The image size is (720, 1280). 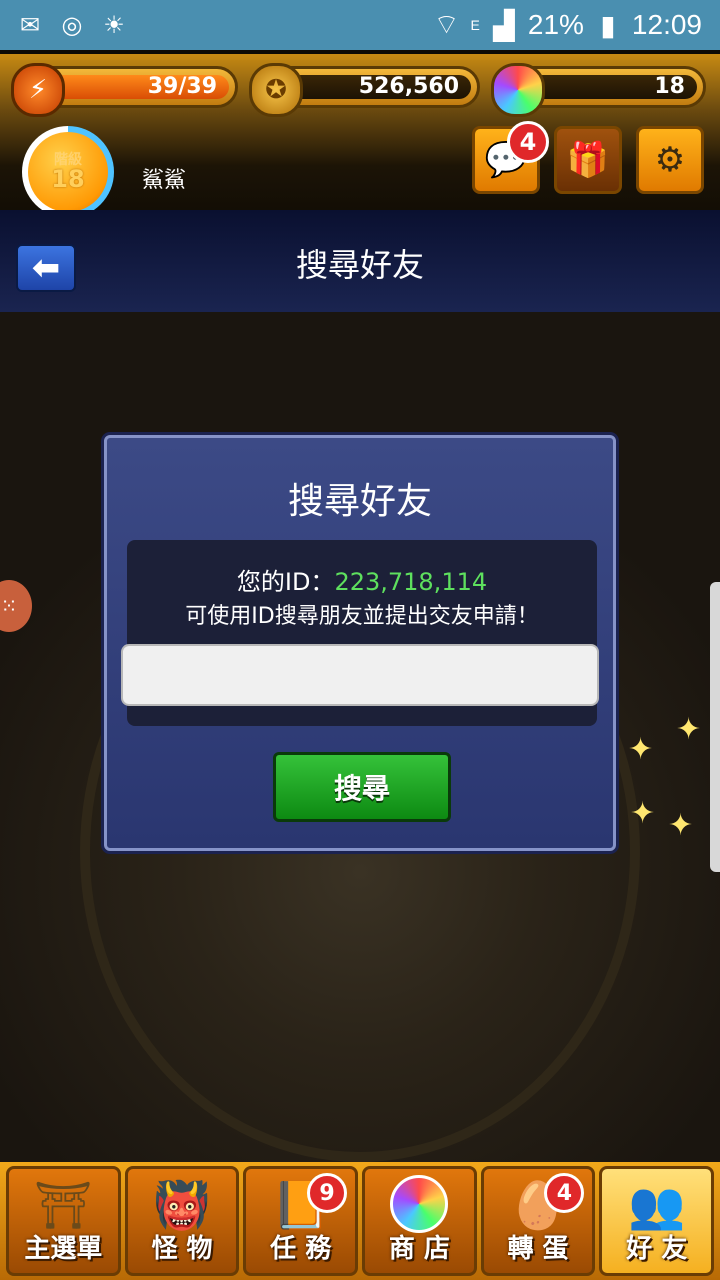 I want to click on nav-shop: 商 店, so click(x=419, y=1221).